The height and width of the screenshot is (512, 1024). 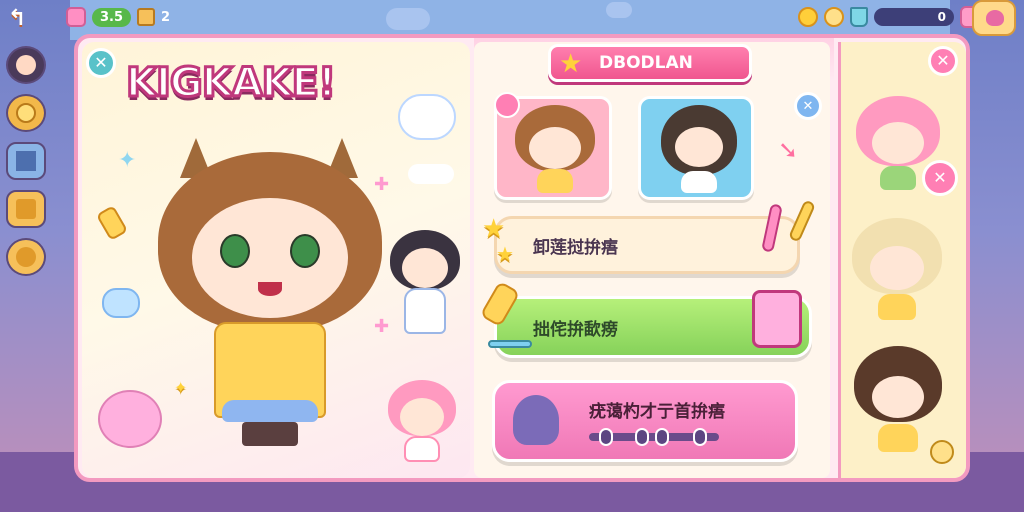 I want to click on currency-value: 3.5, so click(x=112, y=17).